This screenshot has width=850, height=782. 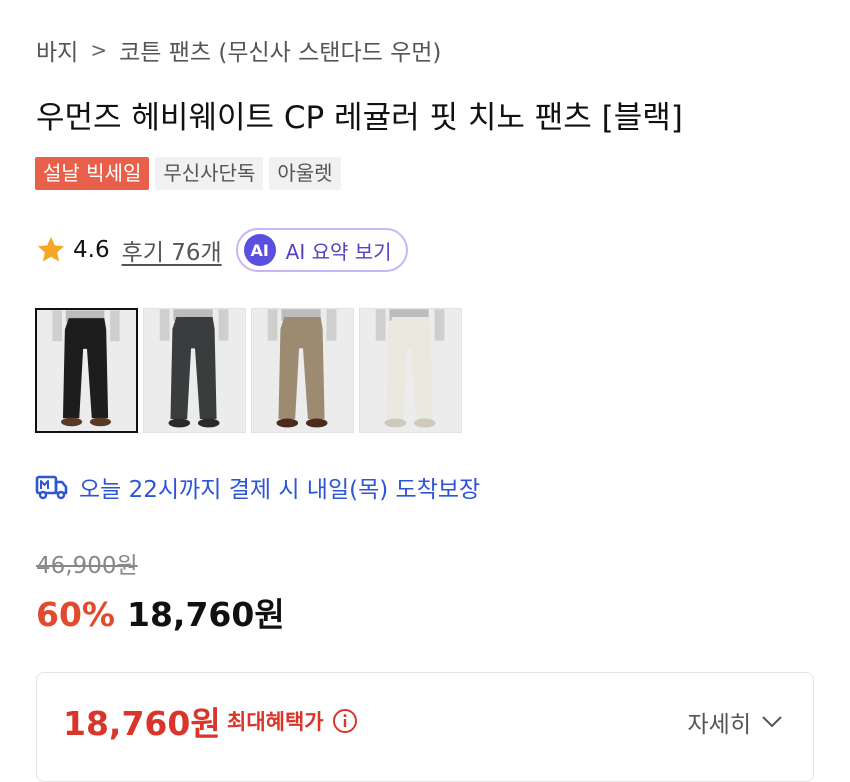 What do you see at coordinates (305, 173) in the screenshot?
I see `badge-outlet: 아울렛` at bounding box center [305, 173].